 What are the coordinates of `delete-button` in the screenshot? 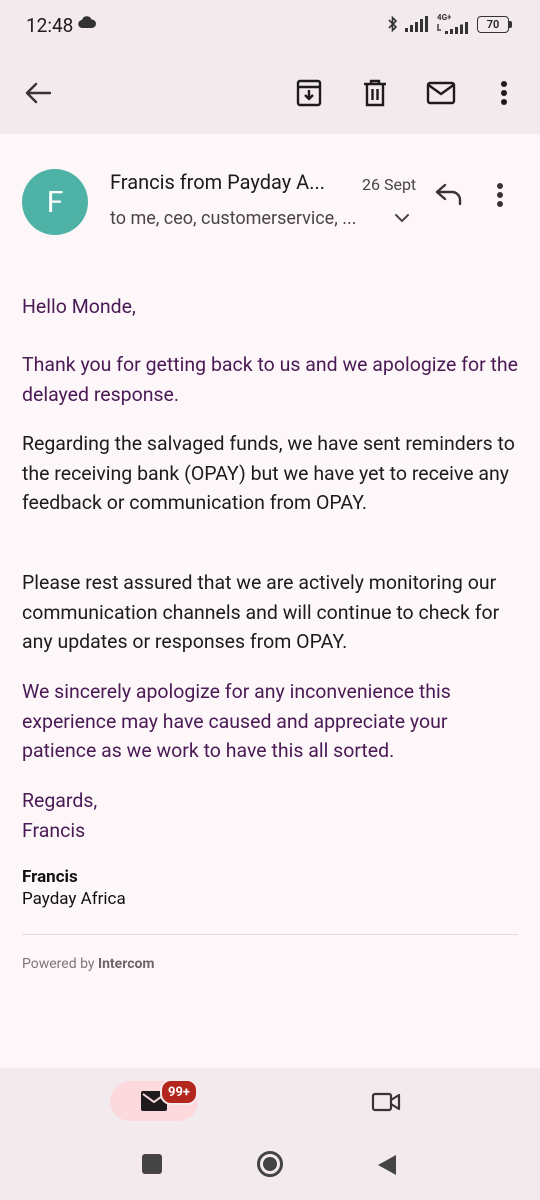 It's located at (375, 93).